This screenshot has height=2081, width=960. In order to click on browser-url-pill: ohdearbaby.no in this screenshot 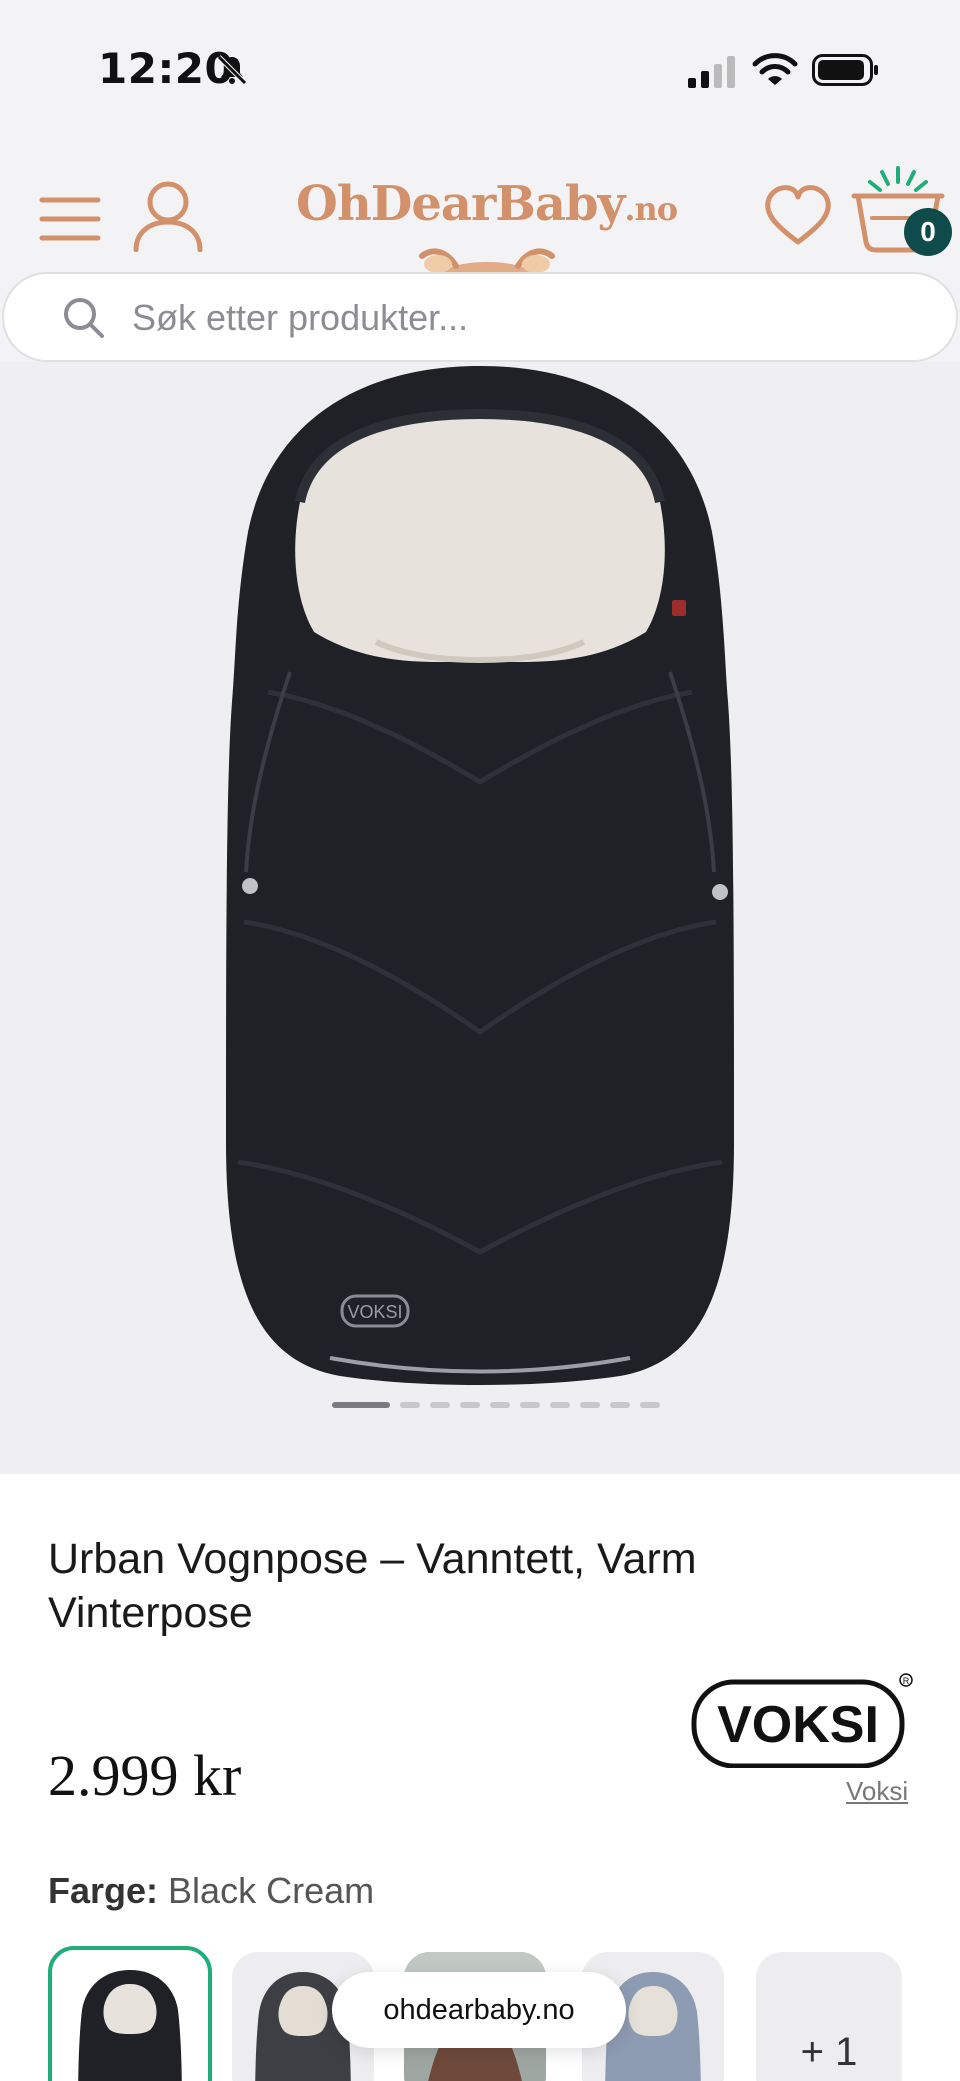, I will do `click(479, 2010)`.